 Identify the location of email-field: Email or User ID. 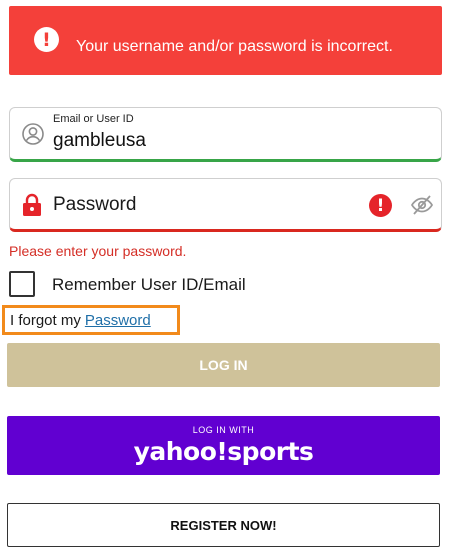
(225, 134).